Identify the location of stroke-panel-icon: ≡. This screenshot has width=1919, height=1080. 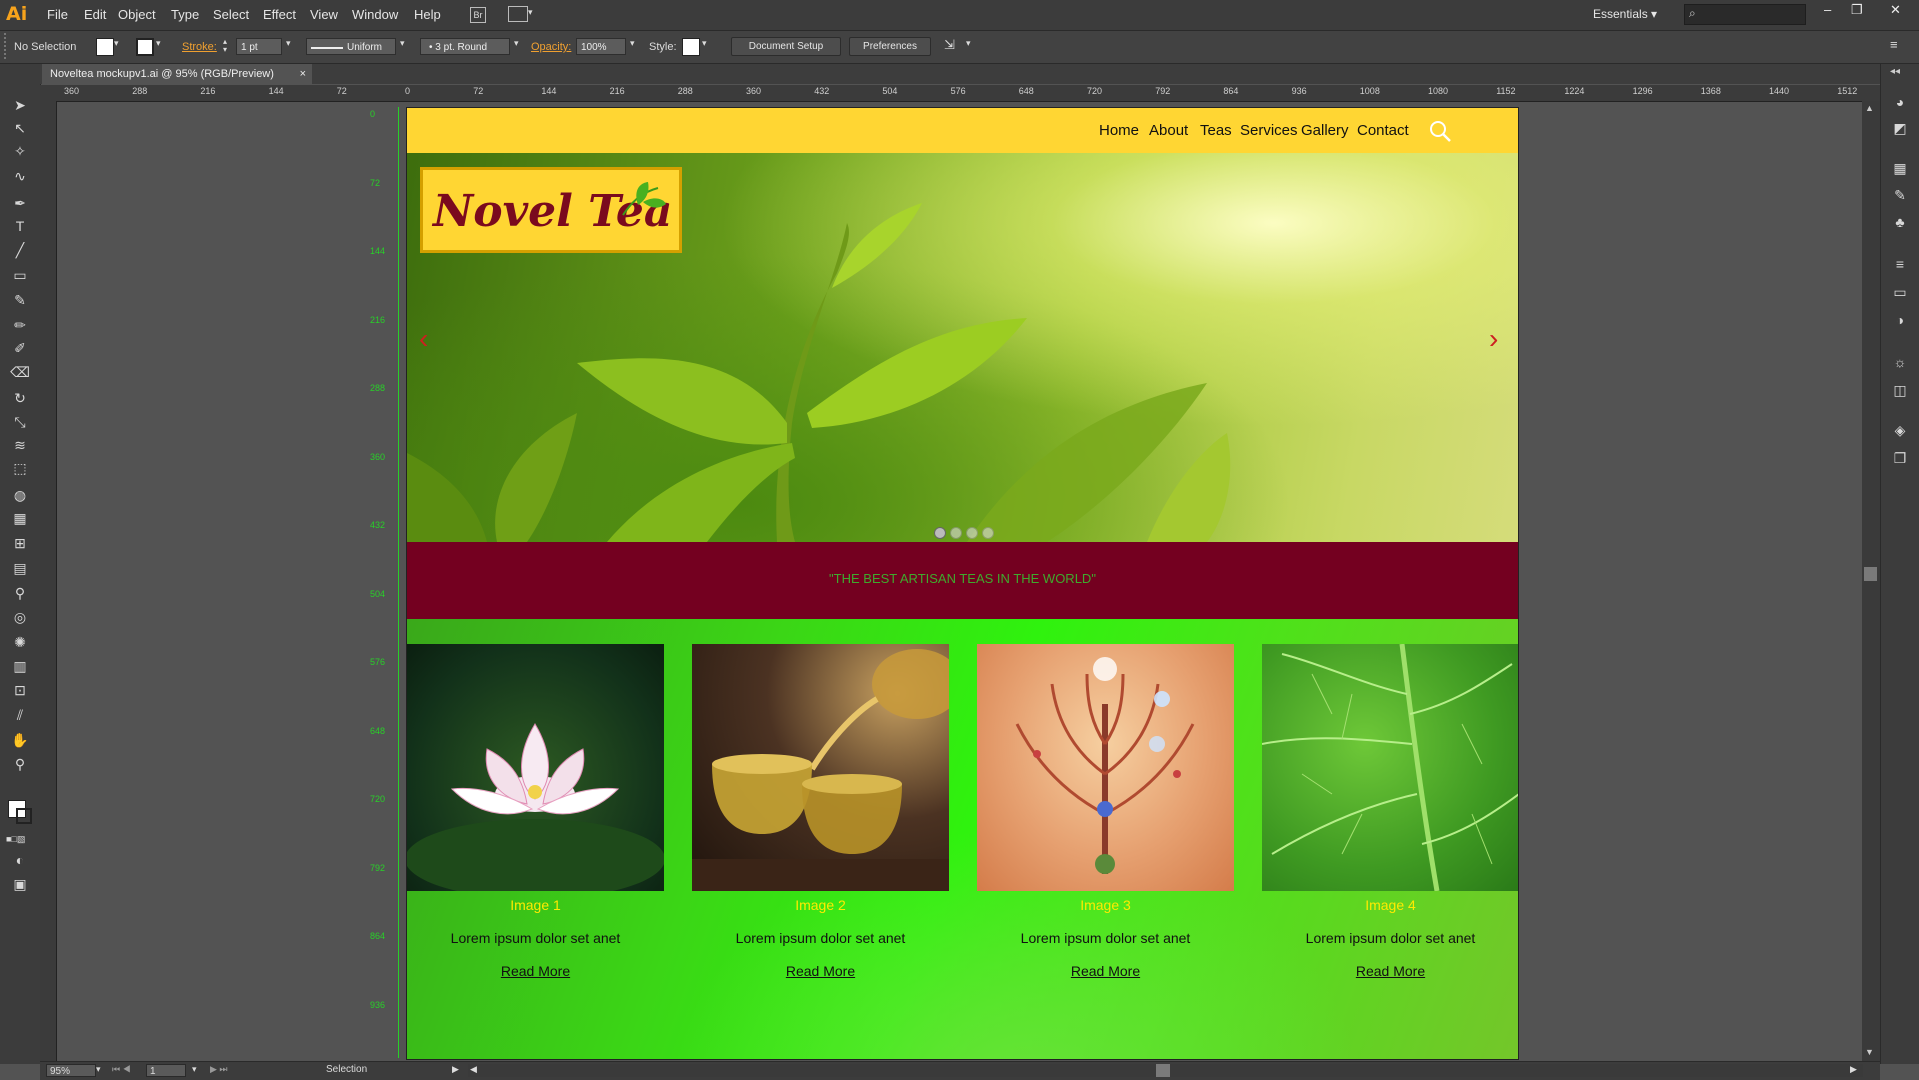
(1900, 264).